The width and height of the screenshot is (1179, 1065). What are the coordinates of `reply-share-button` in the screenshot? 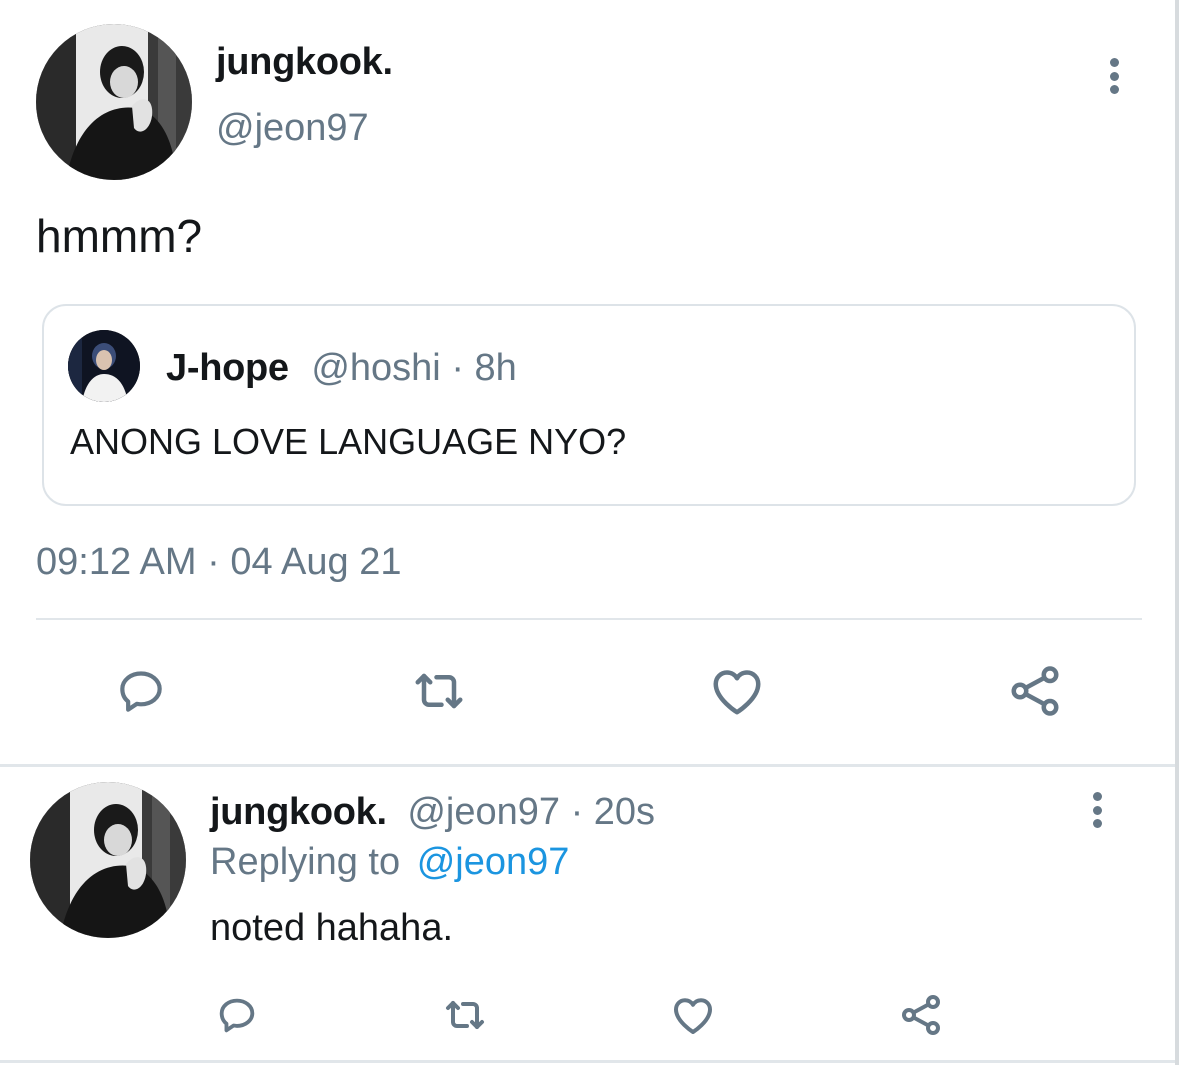 It's located at (921, 1015).